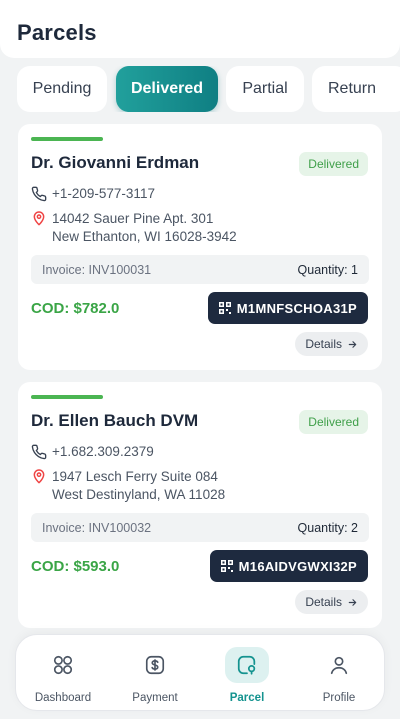  I want to click on status-tabs: Pending Delivered Partial Return, so click(208, 89).